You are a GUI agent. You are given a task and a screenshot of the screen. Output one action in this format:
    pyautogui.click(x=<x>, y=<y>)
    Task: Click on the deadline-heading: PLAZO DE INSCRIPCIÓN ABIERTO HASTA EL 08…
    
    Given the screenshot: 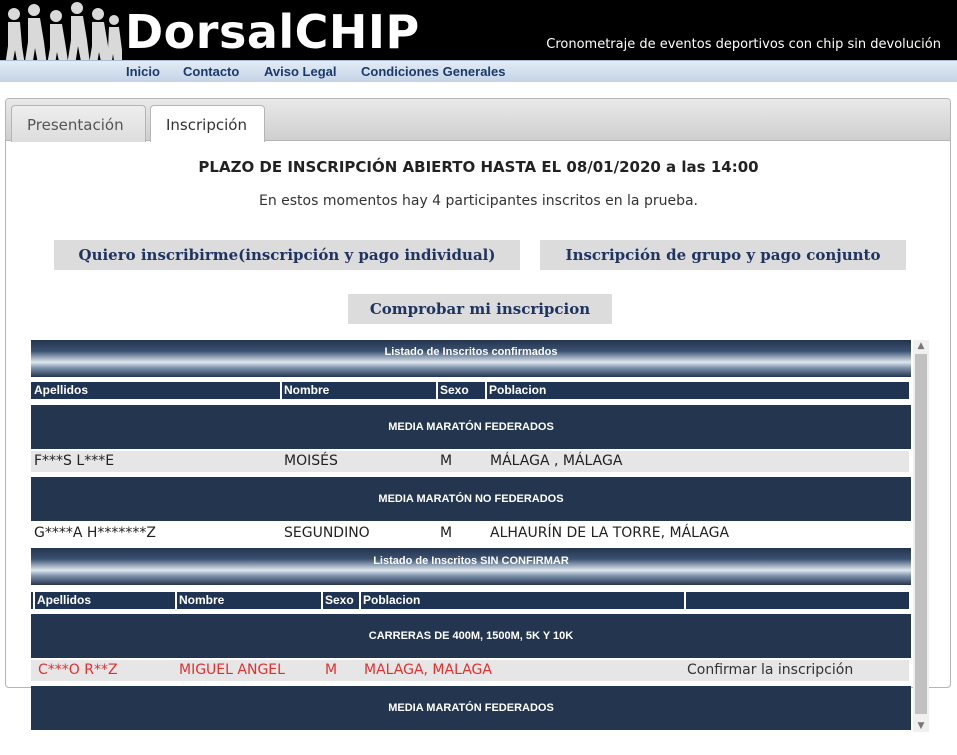 What is the action you would take?
    pyautogui.click(x=478, y=167)
    